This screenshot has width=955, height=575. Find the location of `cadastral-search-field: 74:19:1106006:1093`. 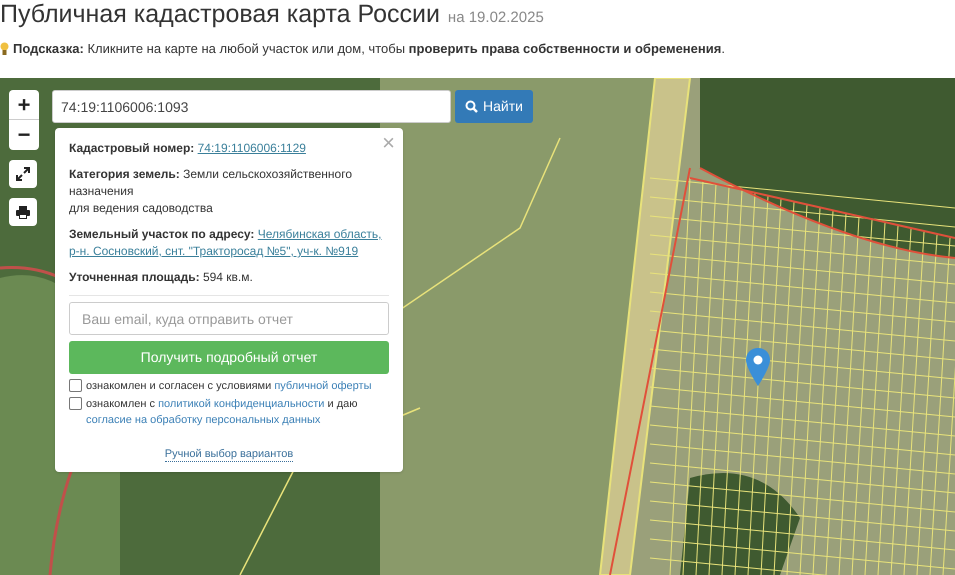

cadastral-search-field: 74:19:1106006:1093 is located at coordinates (251, 106).